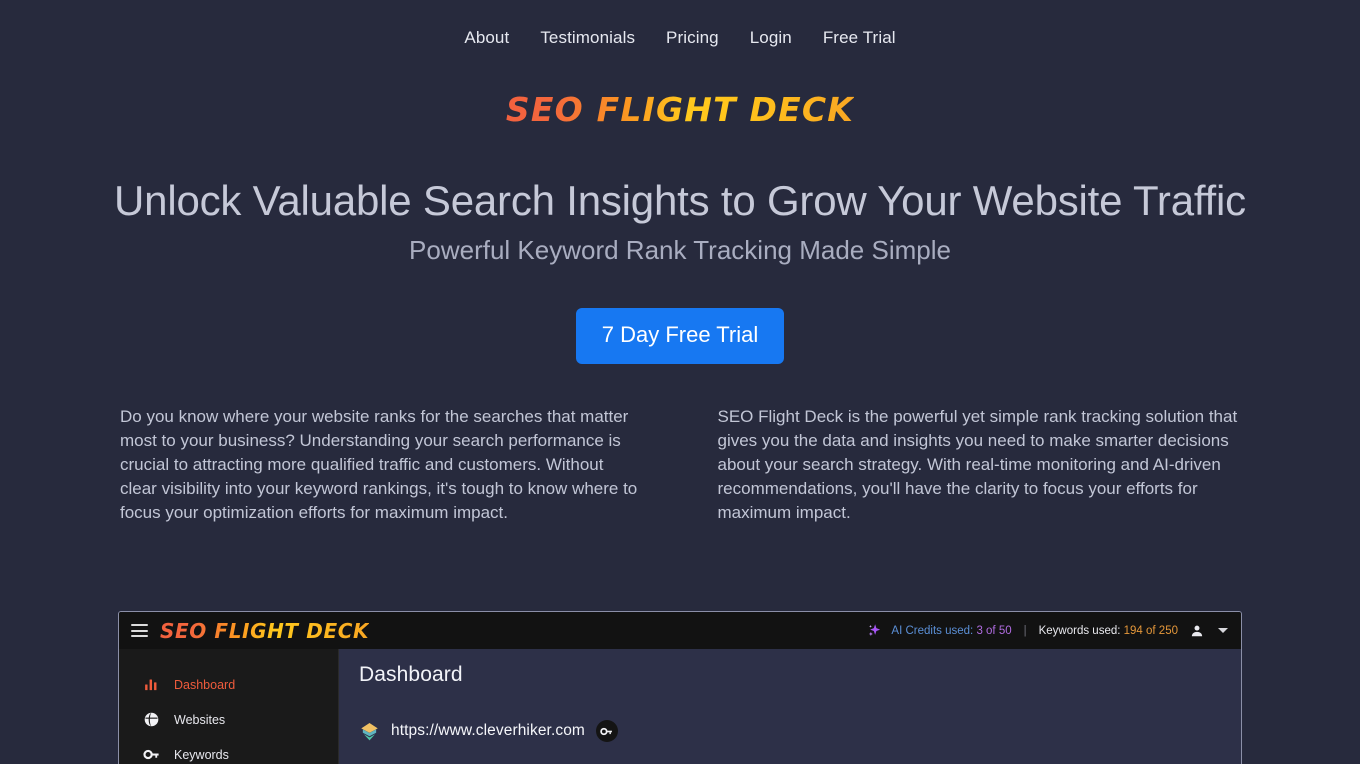 This screenshot has height=764, width=1360. What do you see at coordinates (1197, 631) in the screenshot?
I see `user-avatar-icon` at bounding box center [1197, 631].